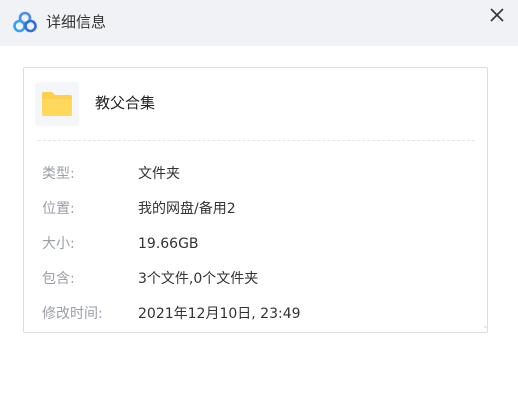 The image size is (518, 403). Describe the element at coordinates (219, 314) in the screenshot. I see `detail-value: 2021年12月10日, 23:49` at that location.